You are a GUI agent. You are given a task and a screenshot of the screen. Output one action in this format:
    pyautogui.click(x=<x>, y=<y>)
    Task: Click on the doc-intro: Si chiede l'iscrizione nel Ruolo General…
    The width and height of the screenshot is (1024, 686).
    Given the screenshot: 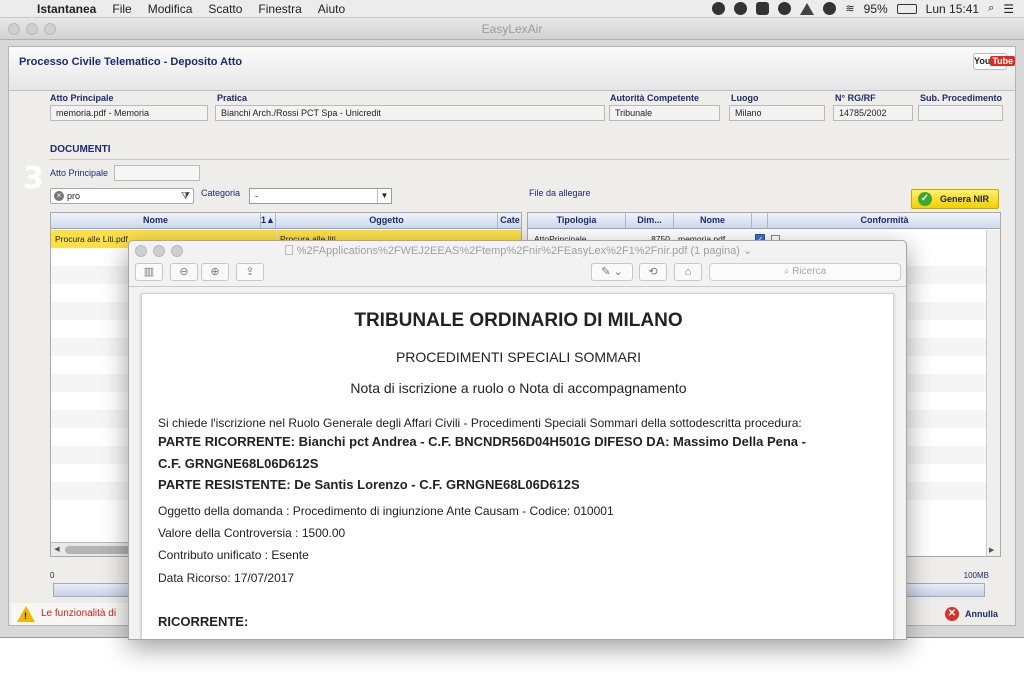 What is the action you would take?
    pyautogui.click(x=480, y=423)
    